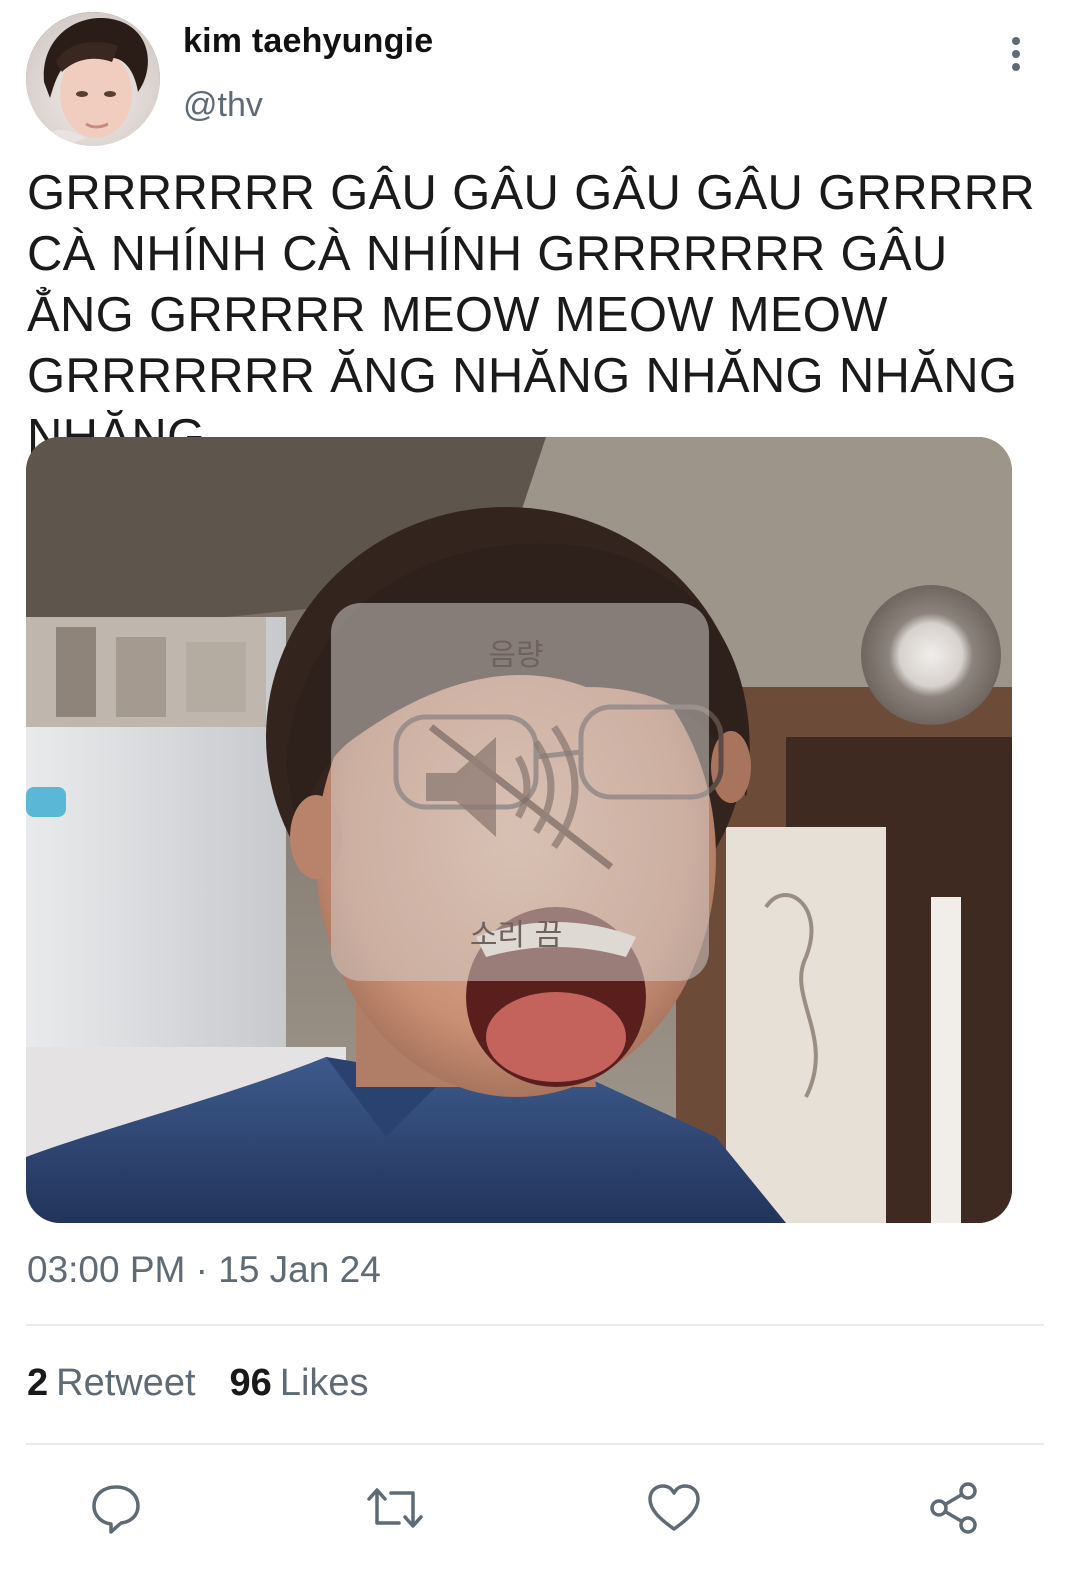 The height and width of the screenshot is (1582, 1080). What do you see at coordinates (204, 1270) in the screenshot?
I see `tweet-timestamp: 03:00 PM · 15 Jan 24` at bounding box center [204, 1270].